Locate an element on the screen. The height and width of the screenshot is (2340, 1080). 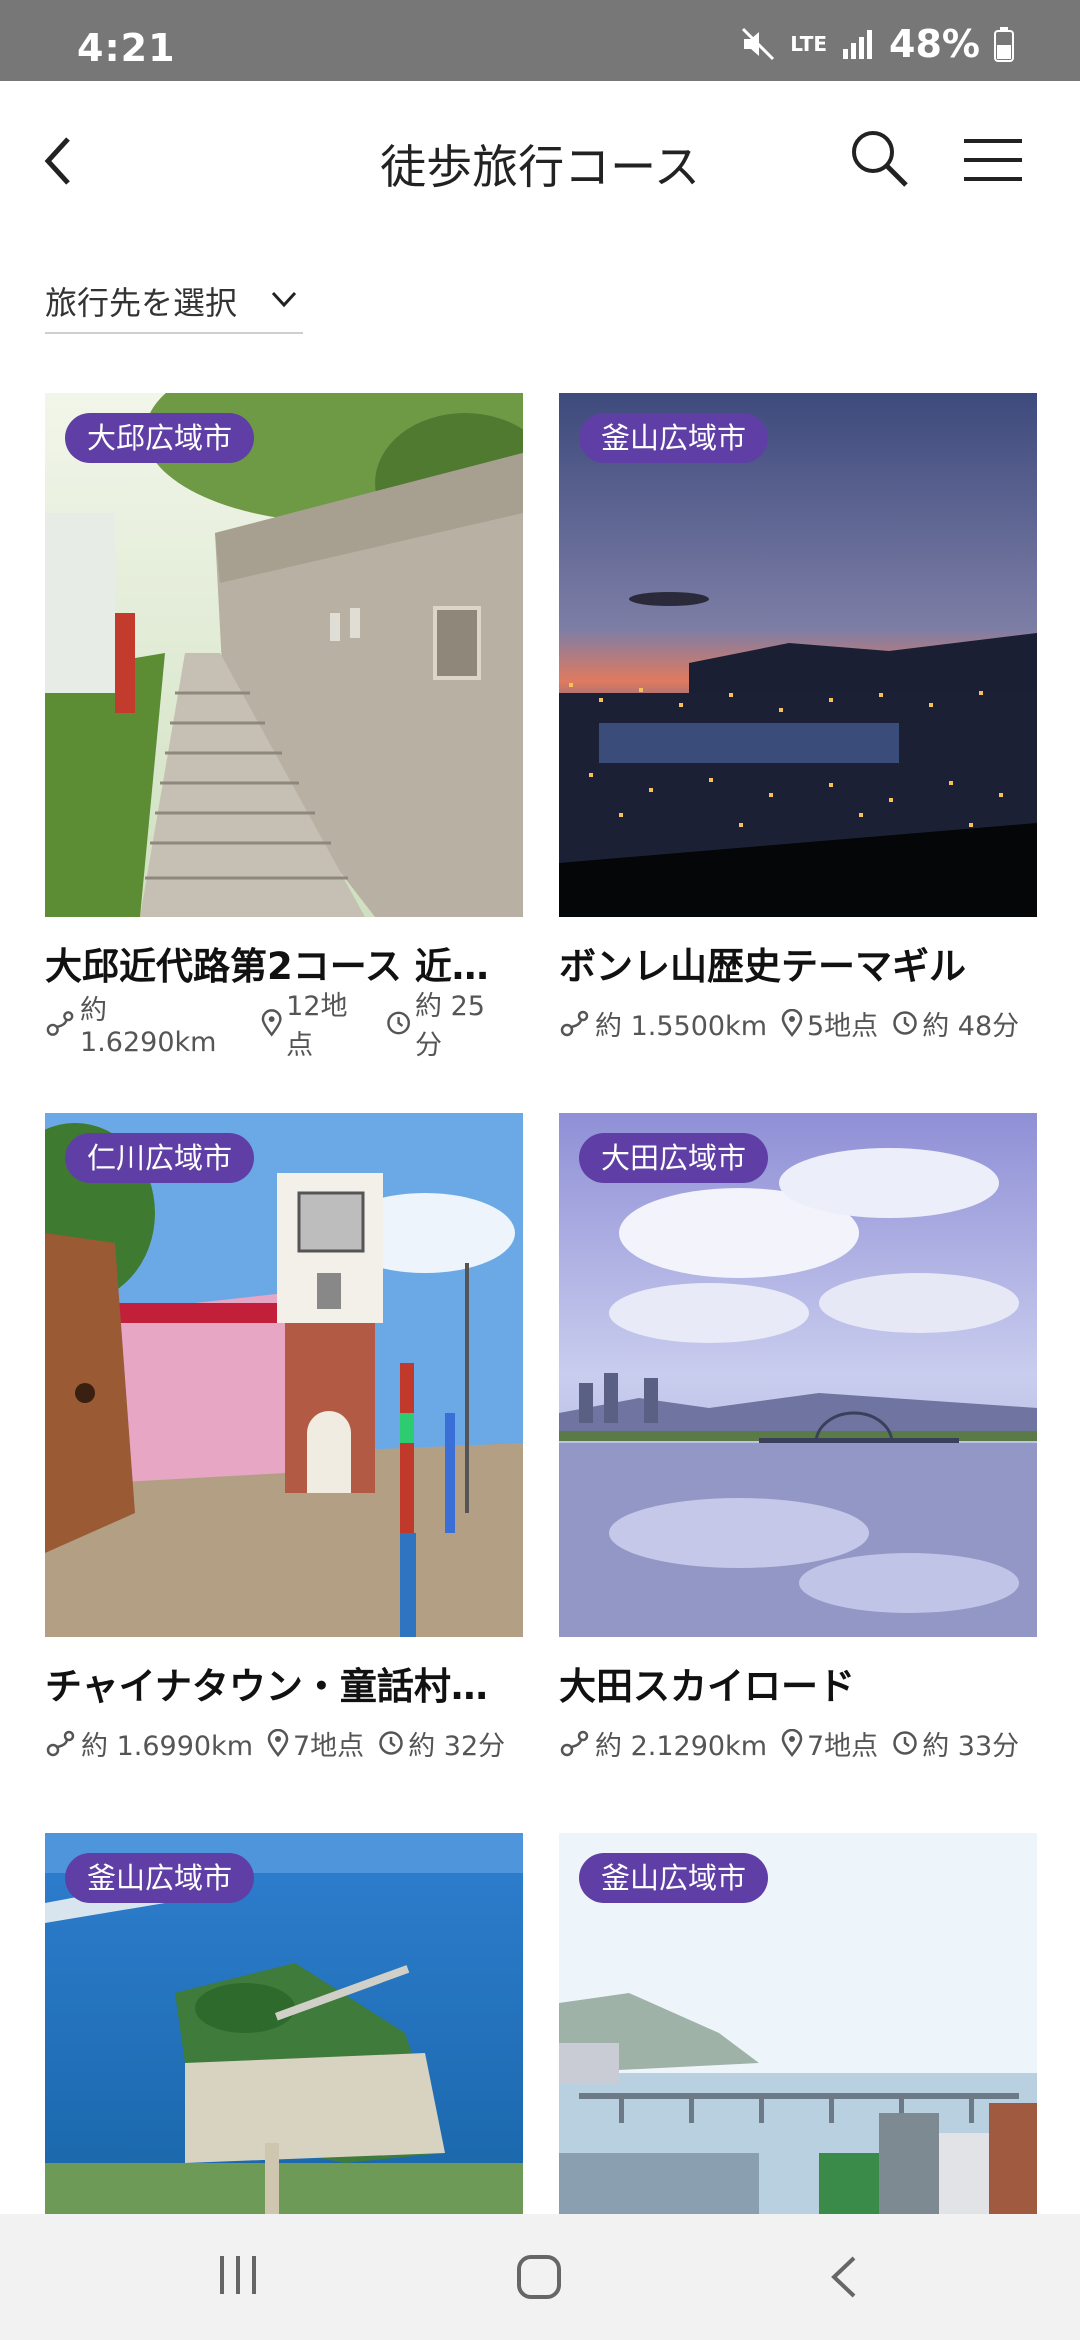
search-icon is located at coordinates (879, 158).